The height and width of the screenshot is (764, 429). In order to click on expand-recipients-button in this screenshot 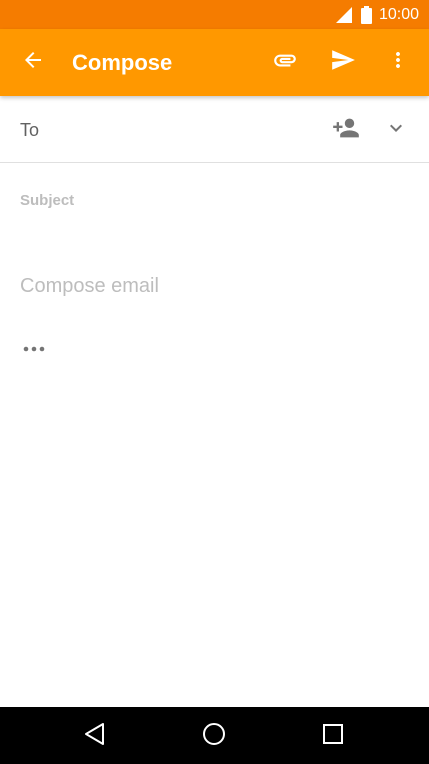, I will do `click(396, 130)`.